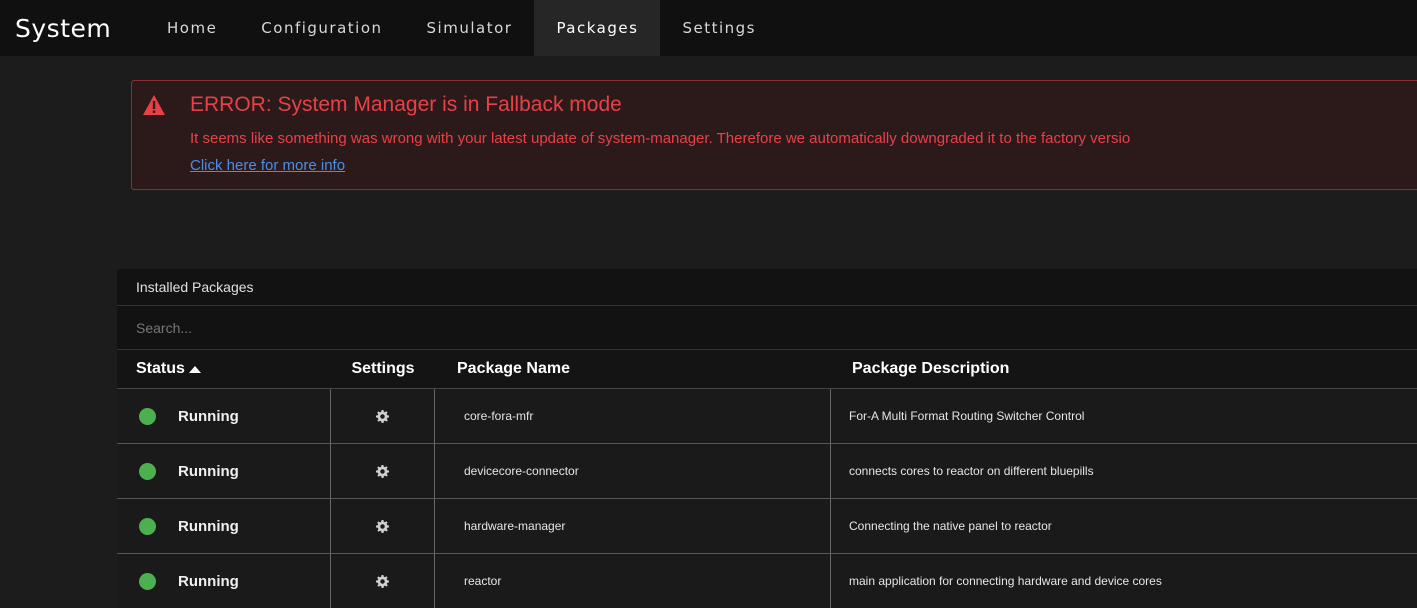 The image size is (1417, 608). What do you see at coordinates (719, 28) in the screenshot?
I see `tab-settings: Settings` at bounding box center [719, 28].